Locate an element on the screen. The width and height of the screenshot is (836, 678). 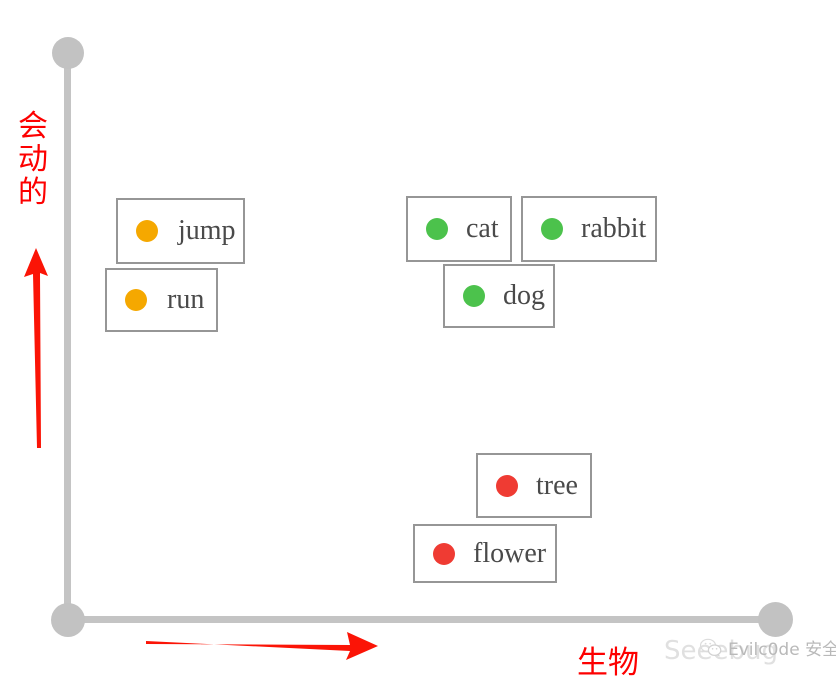
x-axis-end-cap is located at coordinates (775, 619).